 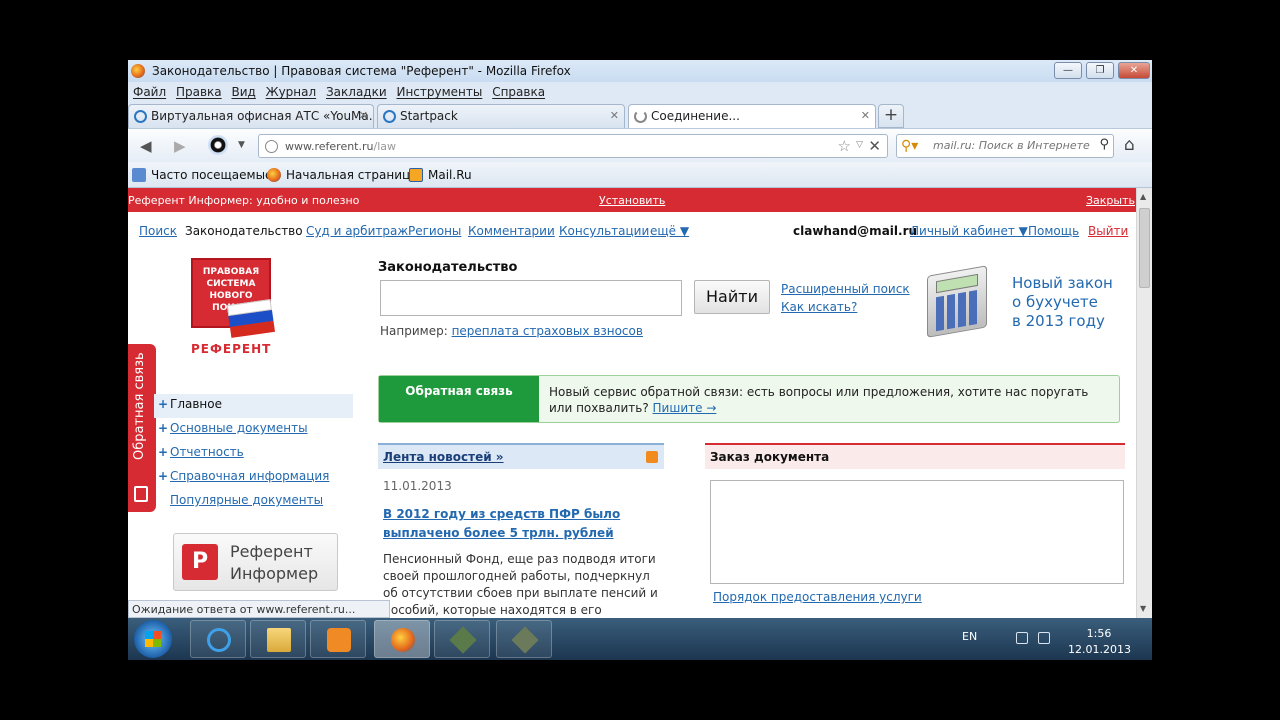 What do you see at coordinates (632, 200) in the screenshot?
I see `install-link: Установить` at bounding box center [632, 200].